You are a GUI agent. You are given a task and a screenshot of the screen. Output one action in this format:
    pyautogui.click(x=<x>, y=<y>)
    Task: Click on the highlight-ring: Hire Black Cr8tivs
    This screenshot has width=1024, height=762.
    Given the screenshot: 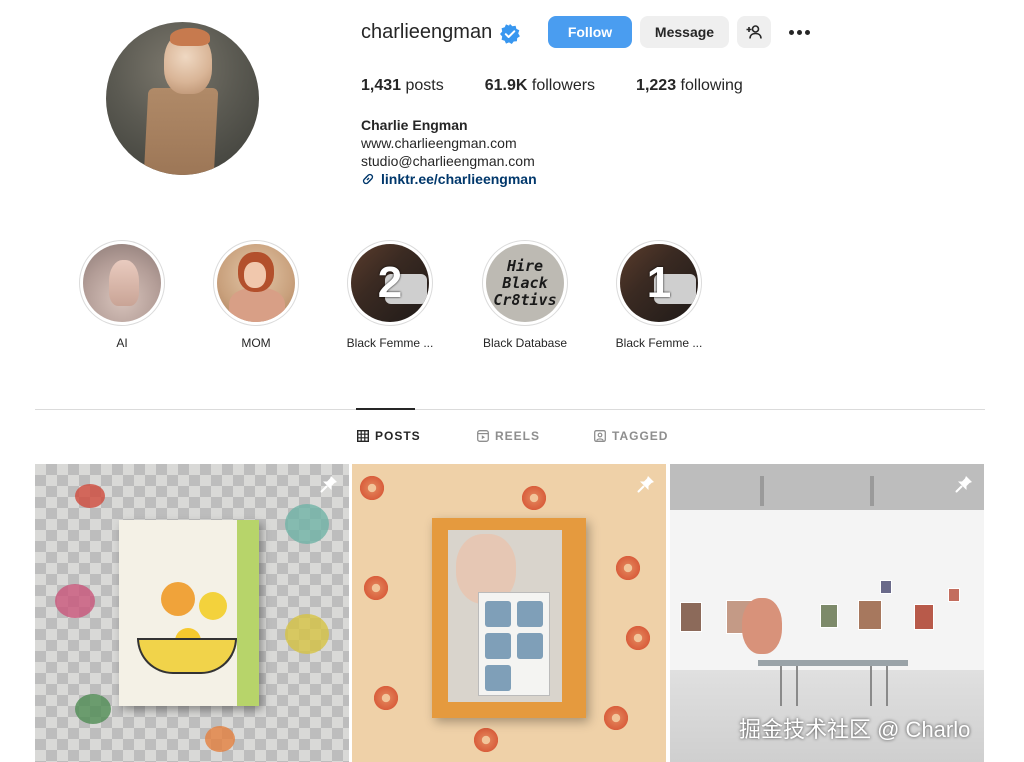 What is the action you would take?
    pyautogui.click(x=525, y=283)
    